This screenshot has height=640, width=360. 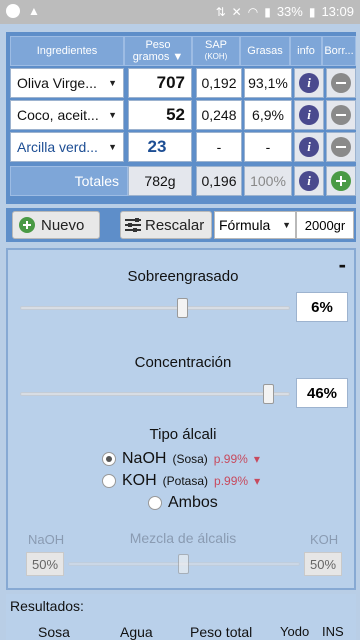 What do you see at coordinates (67, 51) in the screenshot?
I see `header-ingredientes: Ingredientes` at bounding box center [67, 51].